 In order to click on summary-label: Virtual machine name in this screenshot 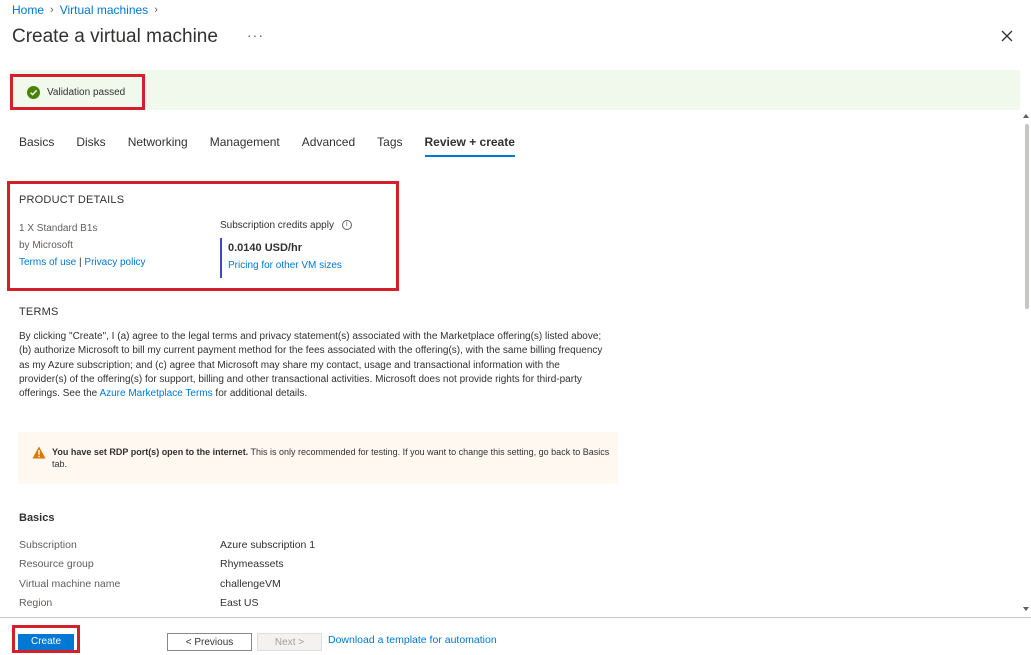, I will do `click(70, 583)`.